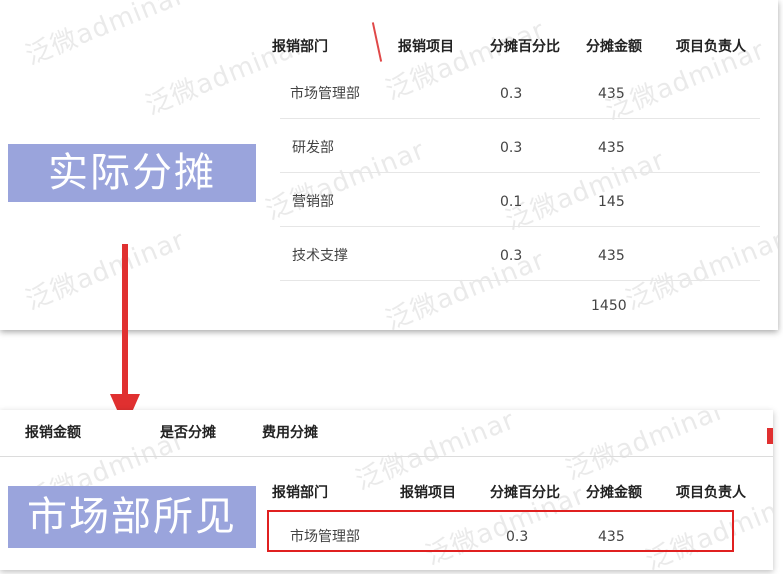 The image size is (783, 574). Describe the element at coordinates (611, 202) in the screenshot. I see `row-amount: 145` at that location.